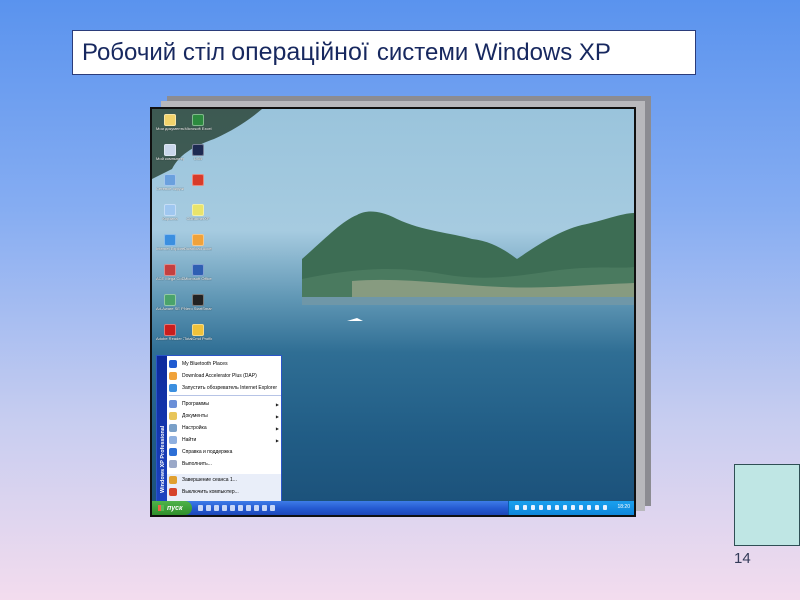 This screenshot has width=800, height=600. Describe the element at coordinates (170, 330) in the screenshot. I see `pdf-icon` at that location.